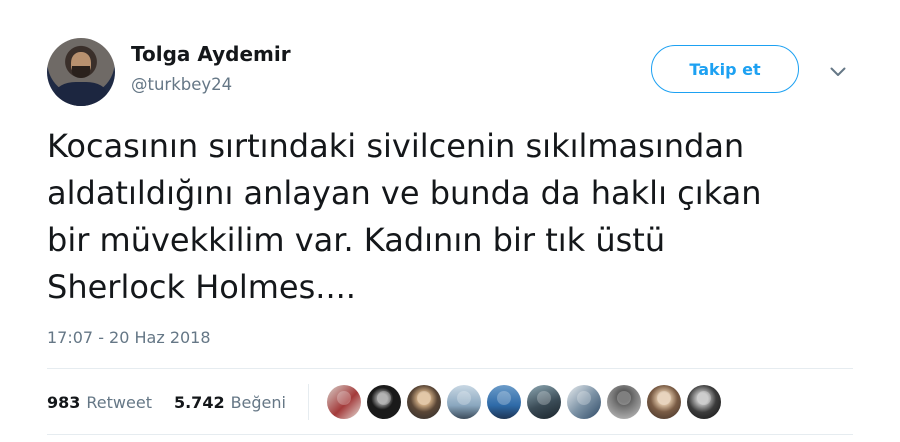 Image resolution: width=900 pixels, height=442 pixels. What do you see at coordinates (129, 337) in the screenshot?
I see `tweet-timestamp: 17:07 - 20 Haz 2018` at bounding box center [129, 337].